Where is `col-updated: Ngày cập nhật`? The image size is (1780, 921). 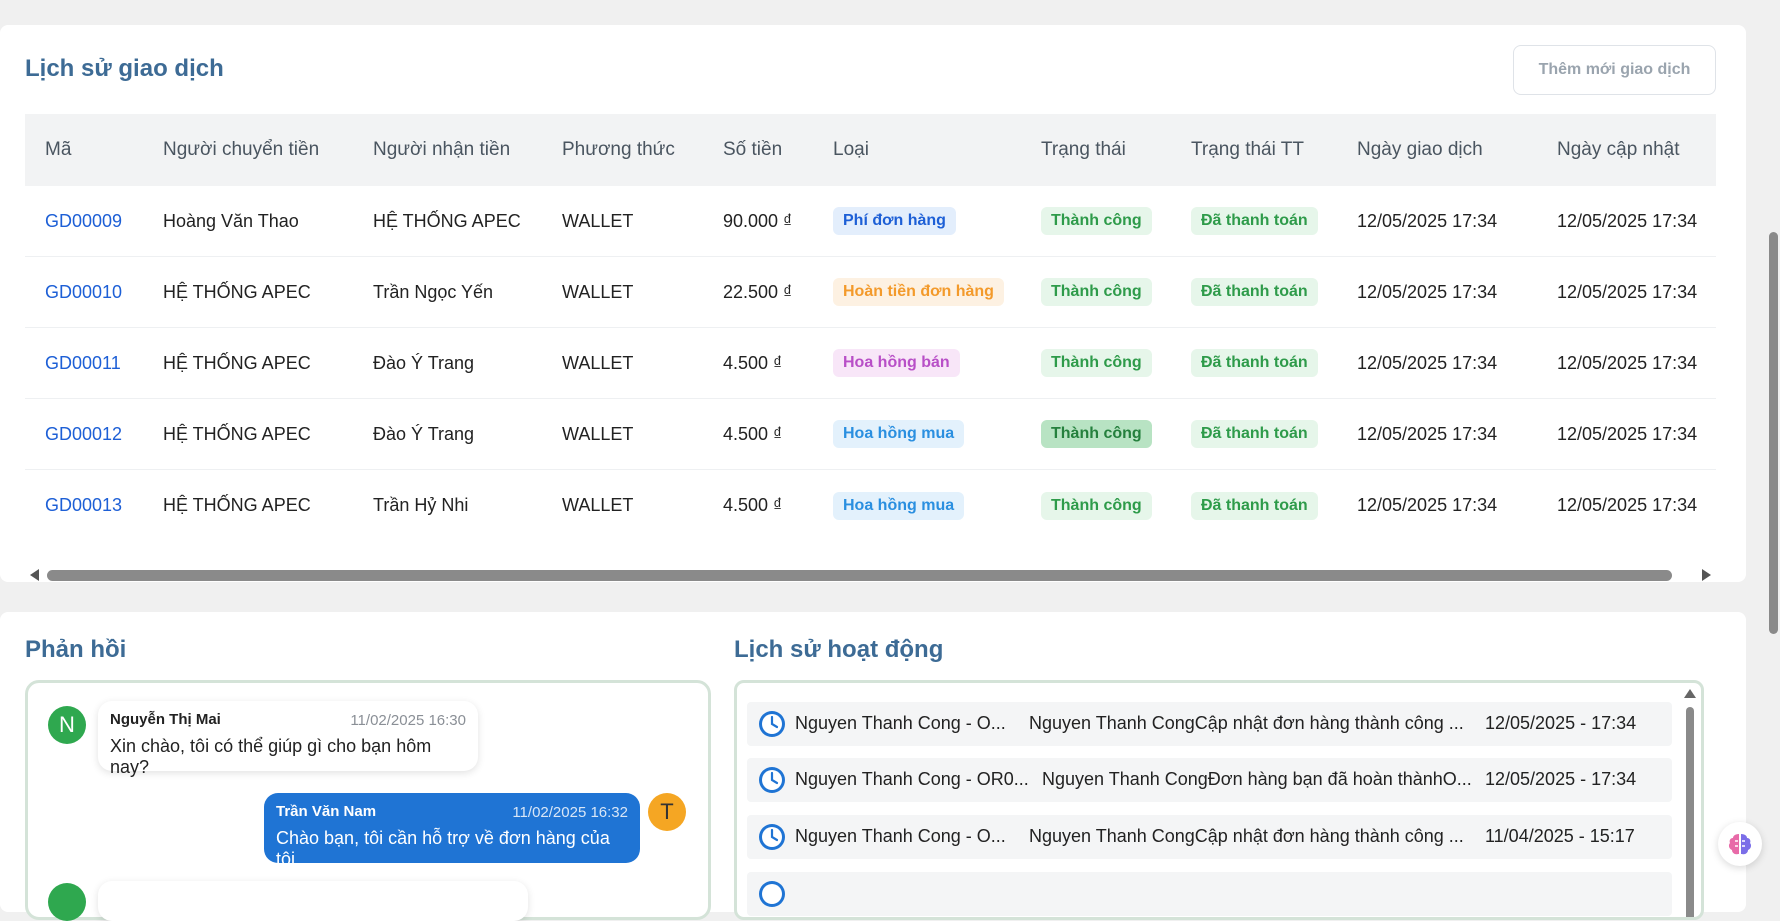 col-updated: Ngày cập nhật is located at coordinates (1618, 150).